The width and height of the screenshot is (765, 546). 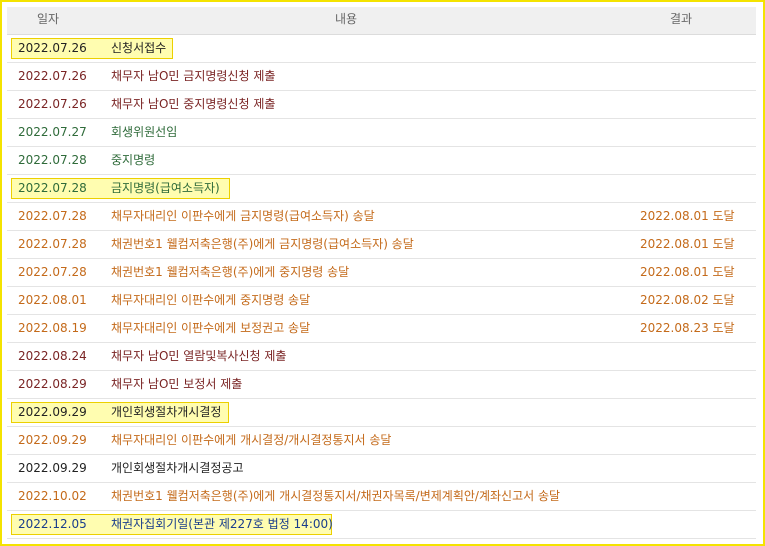 What do you see at coordinates (251, 440) in the screenshot?
I see `row-content: 채무자대리인 이판수에게 개시결정/개시결정통지서 송달` at bounding box center [251, 440].